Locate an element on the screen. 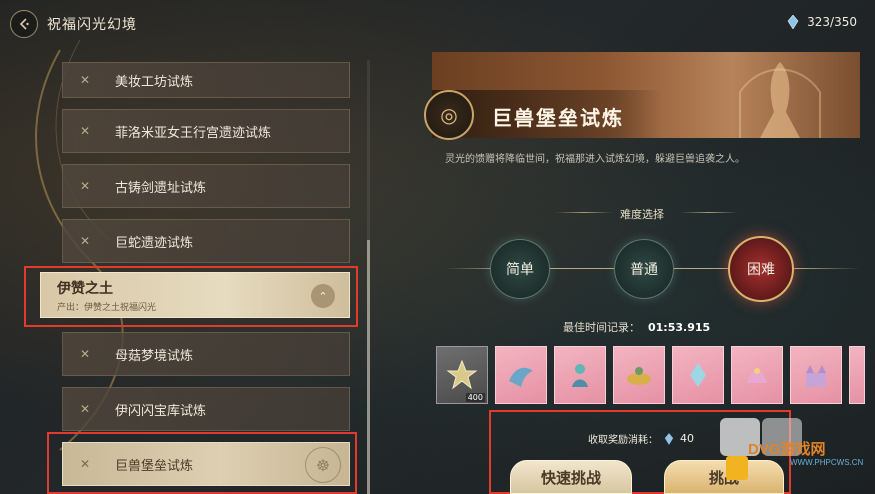 Image resolution: width=875 pixels, height=494 pixels. difficulty-easy-button: 简单 is located at coordinates (520, 269).